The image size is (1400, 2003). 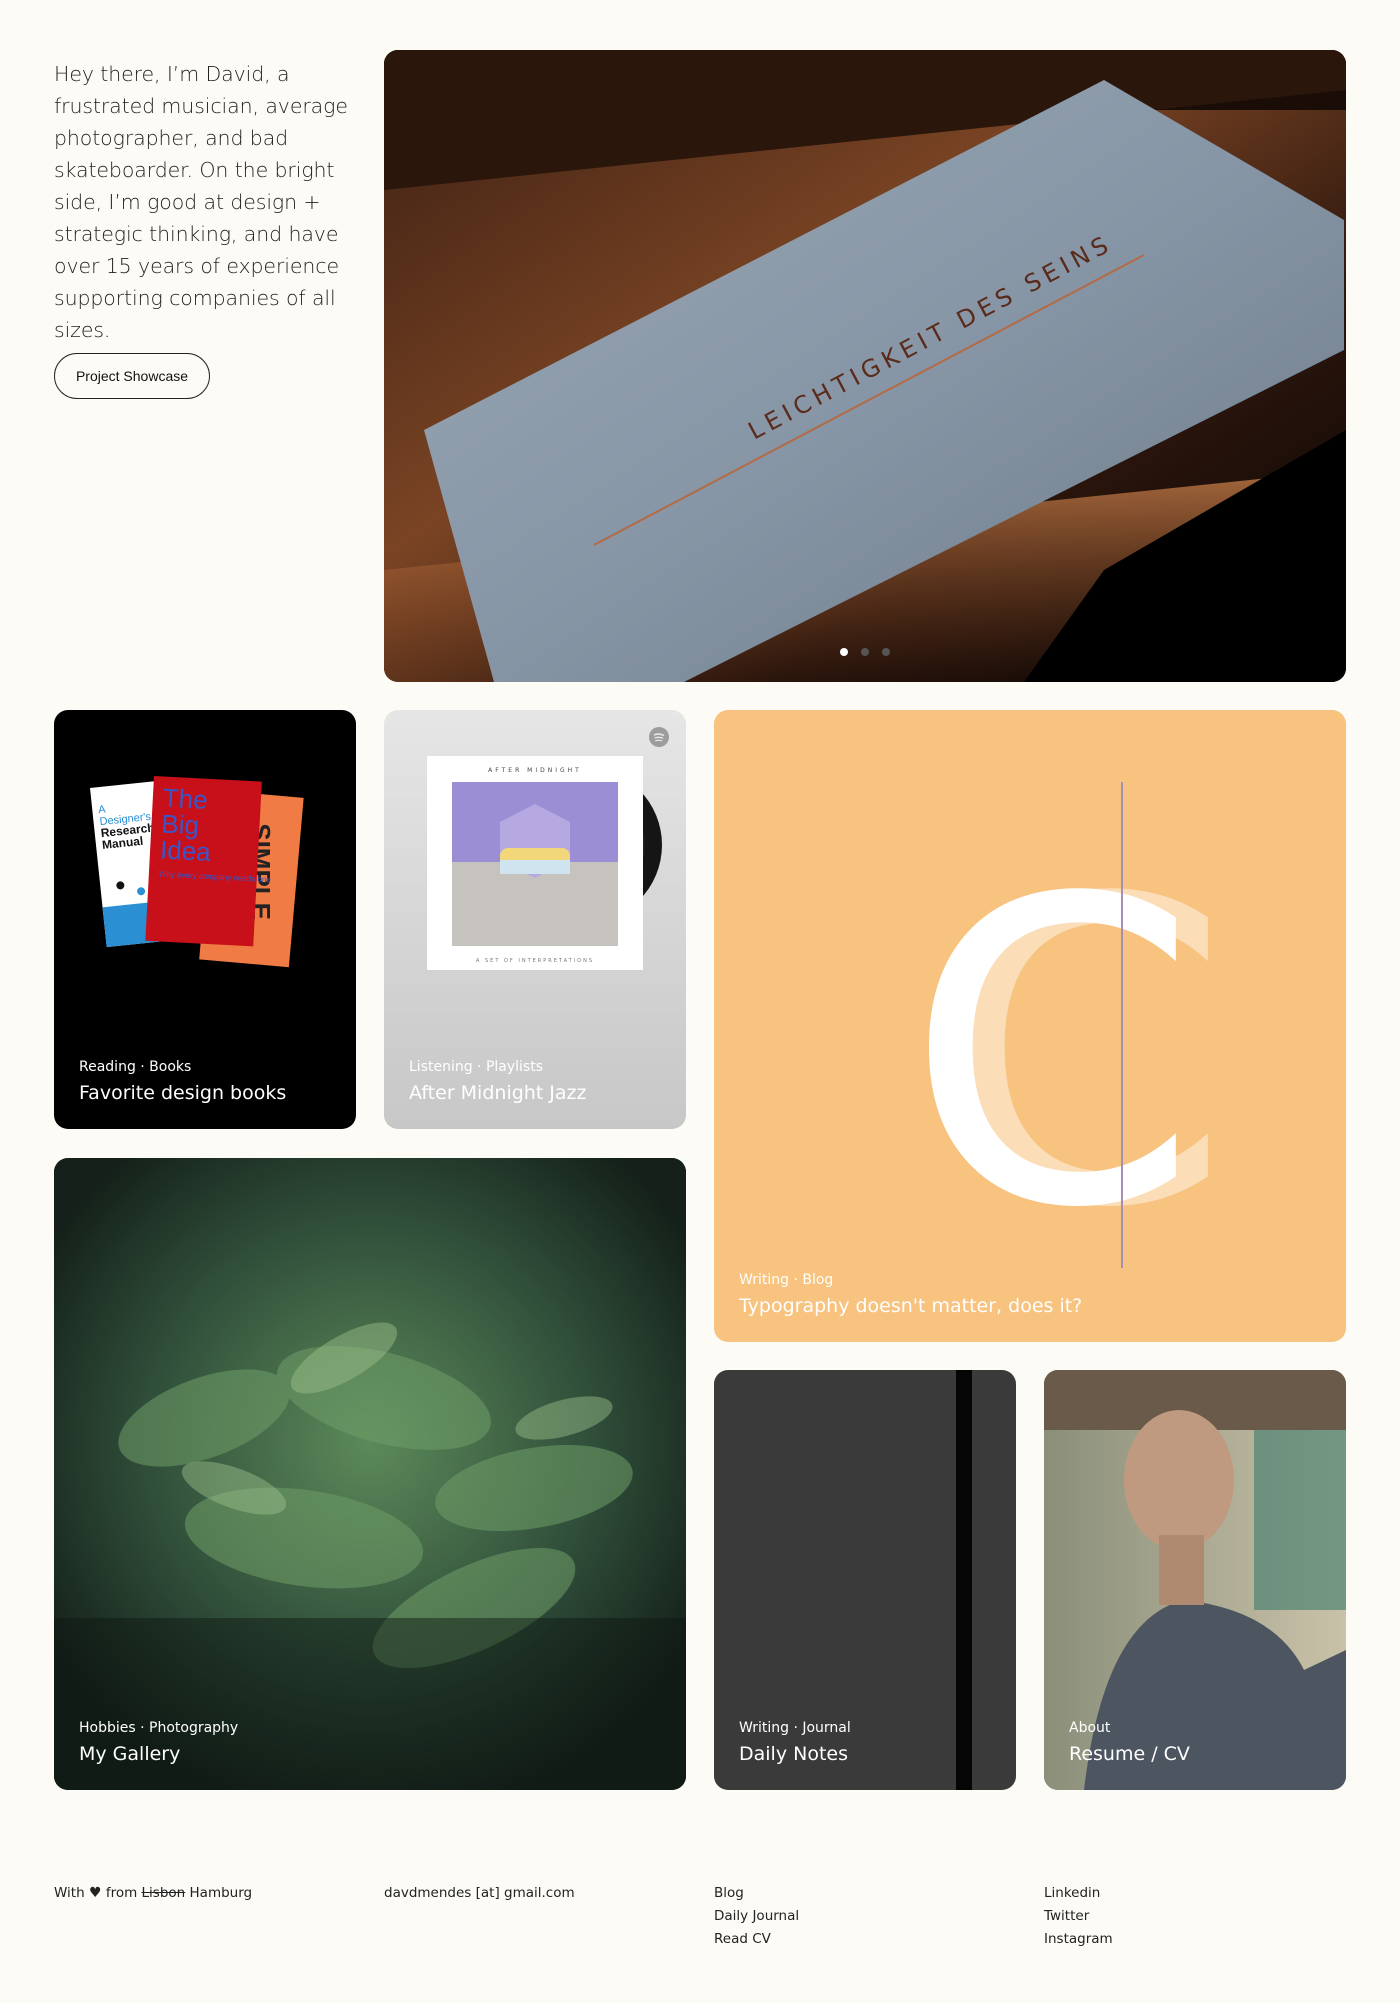 I want to click on card-title: Favorite design books, so click(x=183, y=1093).